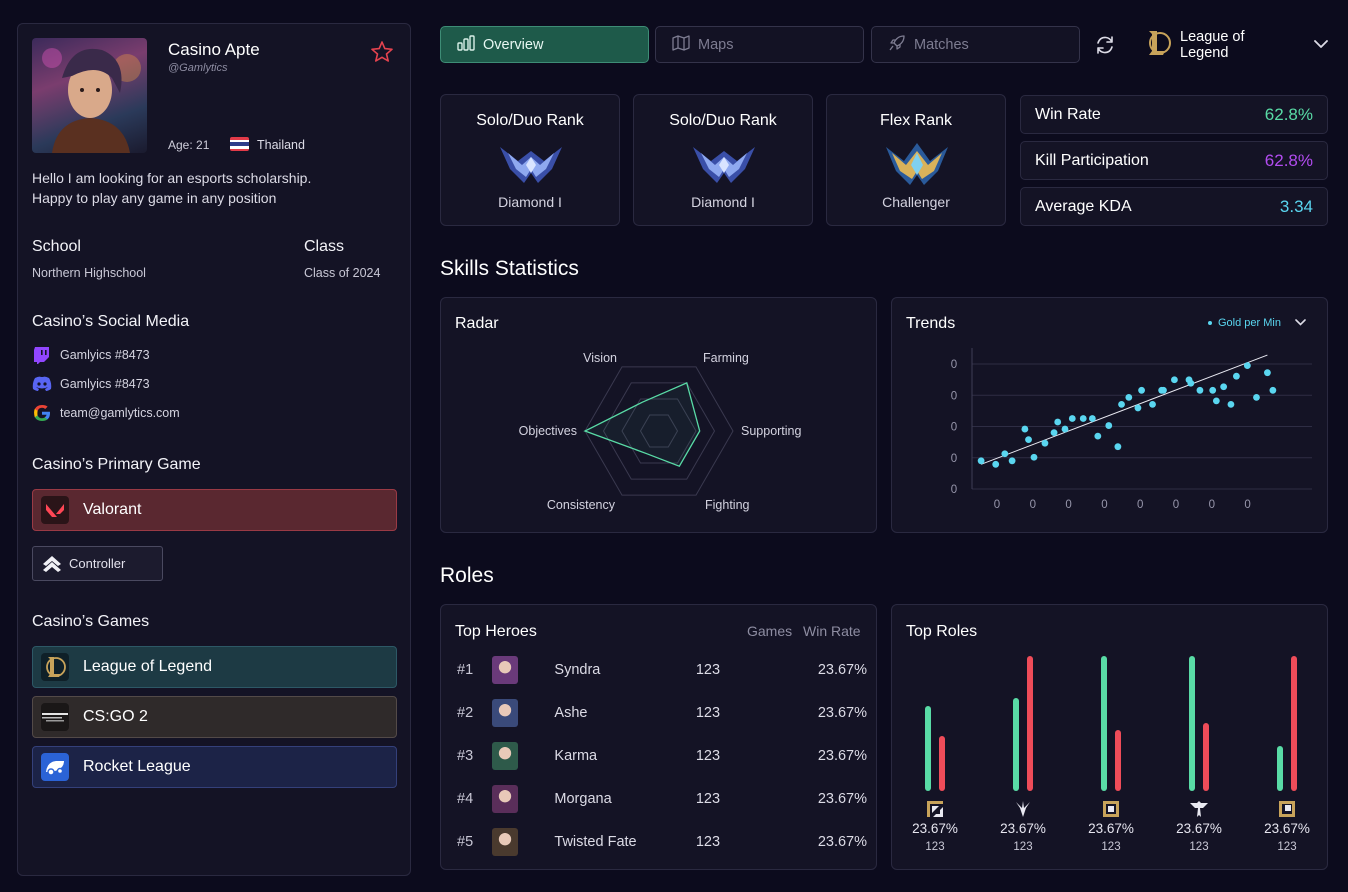 The height and width of the screenshot is (892, 1348). I want to click on social-twitch: Gamlyics #8473, so click(91, 355).